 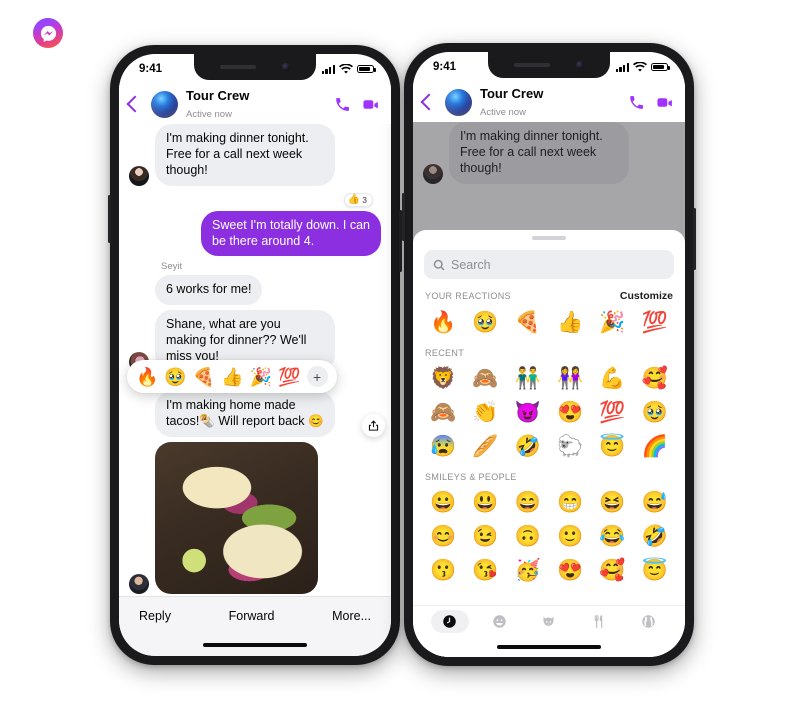 I want to click on emoji-grid-recent: 🦁 🙈 👬 👭 💪 🥰 🙈 👏 😈 😍 💯 🥹 😰 🥖 🤣 🐑 😇 🌈, so click(x=549, y=412).